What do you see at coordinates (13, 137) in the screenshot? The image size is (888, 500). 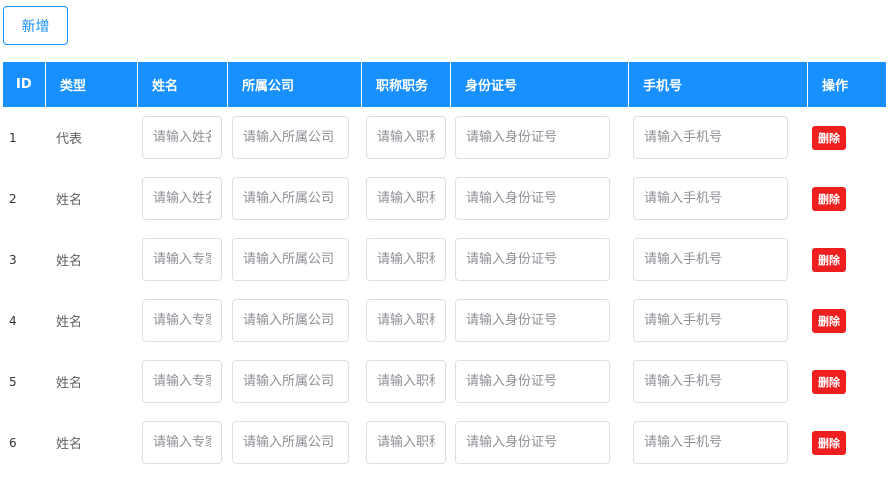 I see `row-id: 1` at bounding box center [13, 137].